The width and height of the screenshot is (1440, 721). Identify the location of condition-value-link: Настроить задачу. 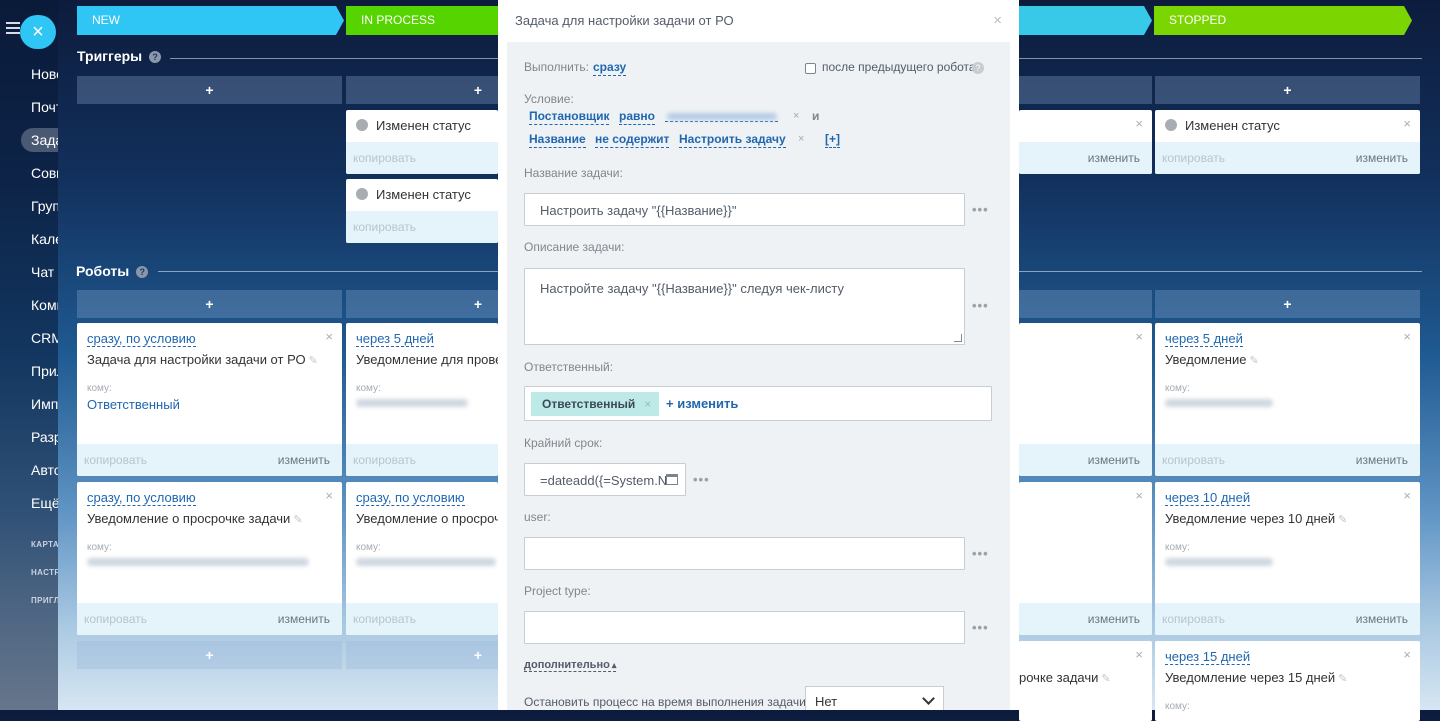
(732, 140).